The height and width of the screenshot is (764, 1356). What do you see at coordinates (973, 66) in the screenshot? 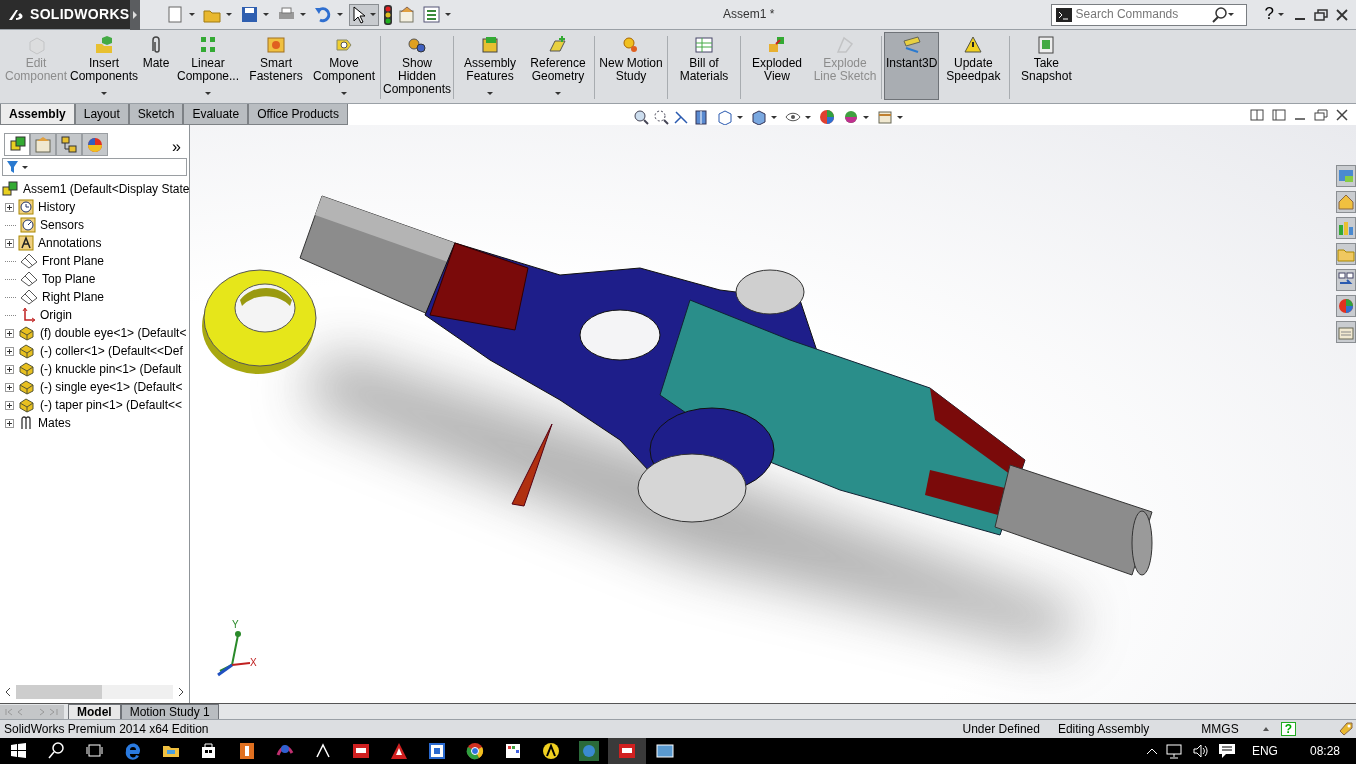
I see `ribbon-button: Update Speedpak` at bounding box center [973, 66].